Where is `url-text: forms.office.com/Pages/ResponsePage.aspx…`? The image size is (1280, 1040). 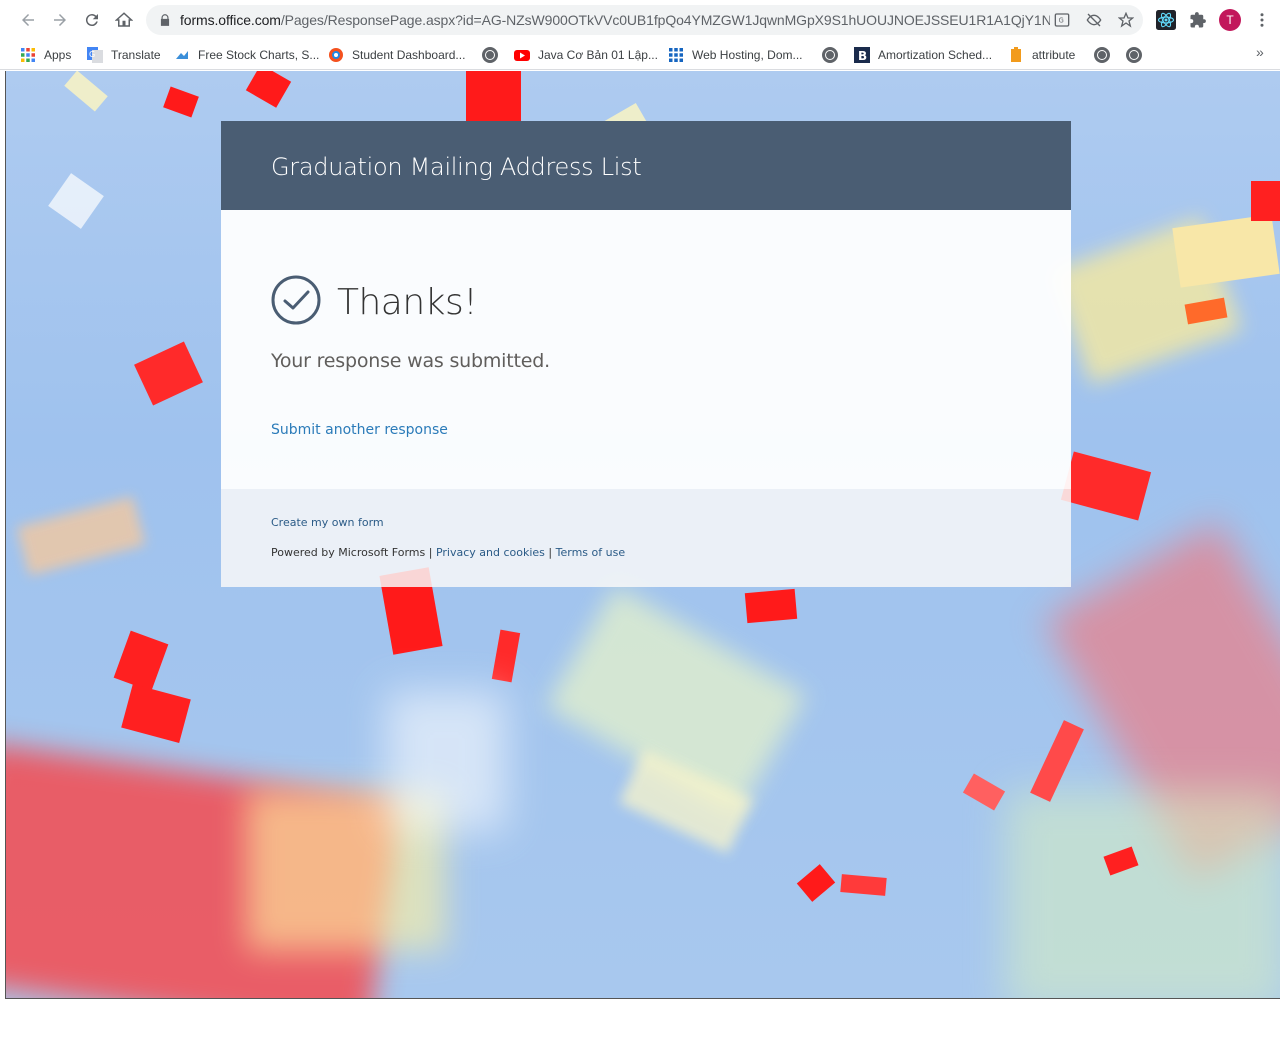 url-text: forms.office.com/Pages/ResponsePage.aspx… is located at coordinates (615, 20).